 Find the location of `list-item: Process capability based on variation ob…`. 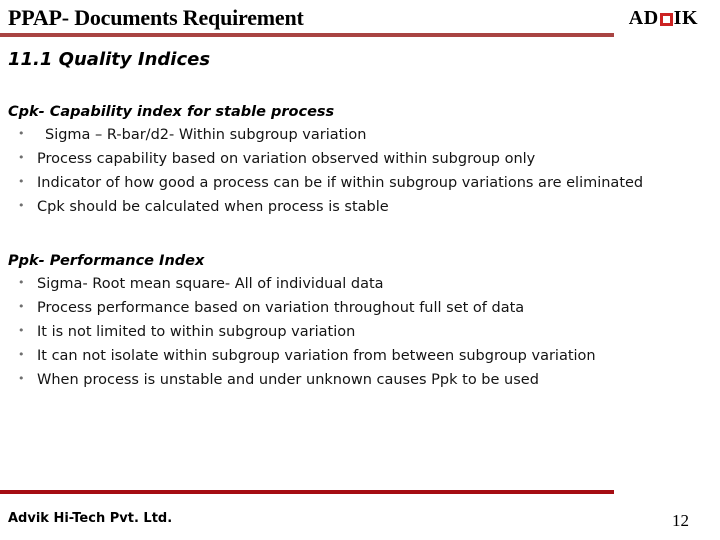

list-item: Process capability based on variation ob… is located at coordinates (353, 158).